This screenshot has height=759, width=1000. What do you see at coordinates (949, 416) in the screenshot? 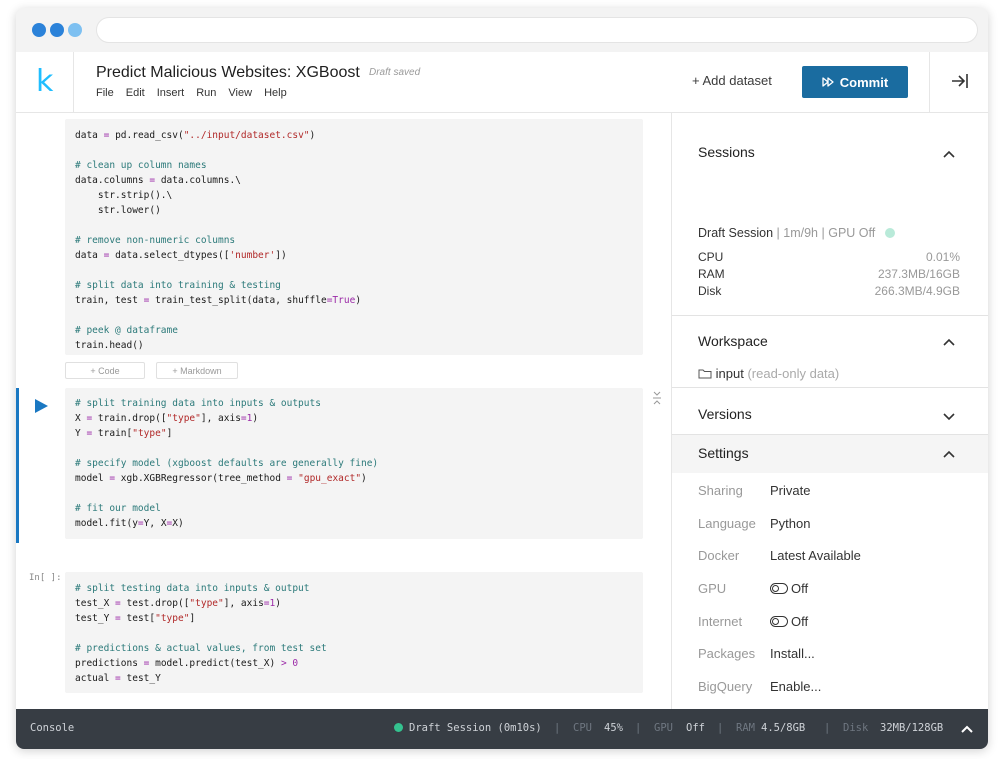
I see `chevron-down-icon` at bounding box center [949, 416].